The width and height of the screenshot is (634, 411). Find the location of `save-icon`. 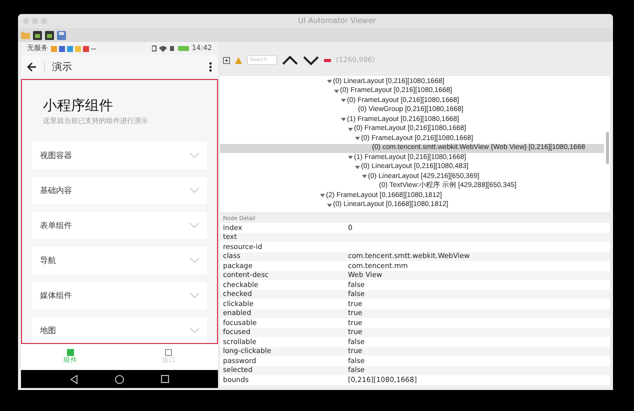

save-icon is located at coordinates (61, 35).